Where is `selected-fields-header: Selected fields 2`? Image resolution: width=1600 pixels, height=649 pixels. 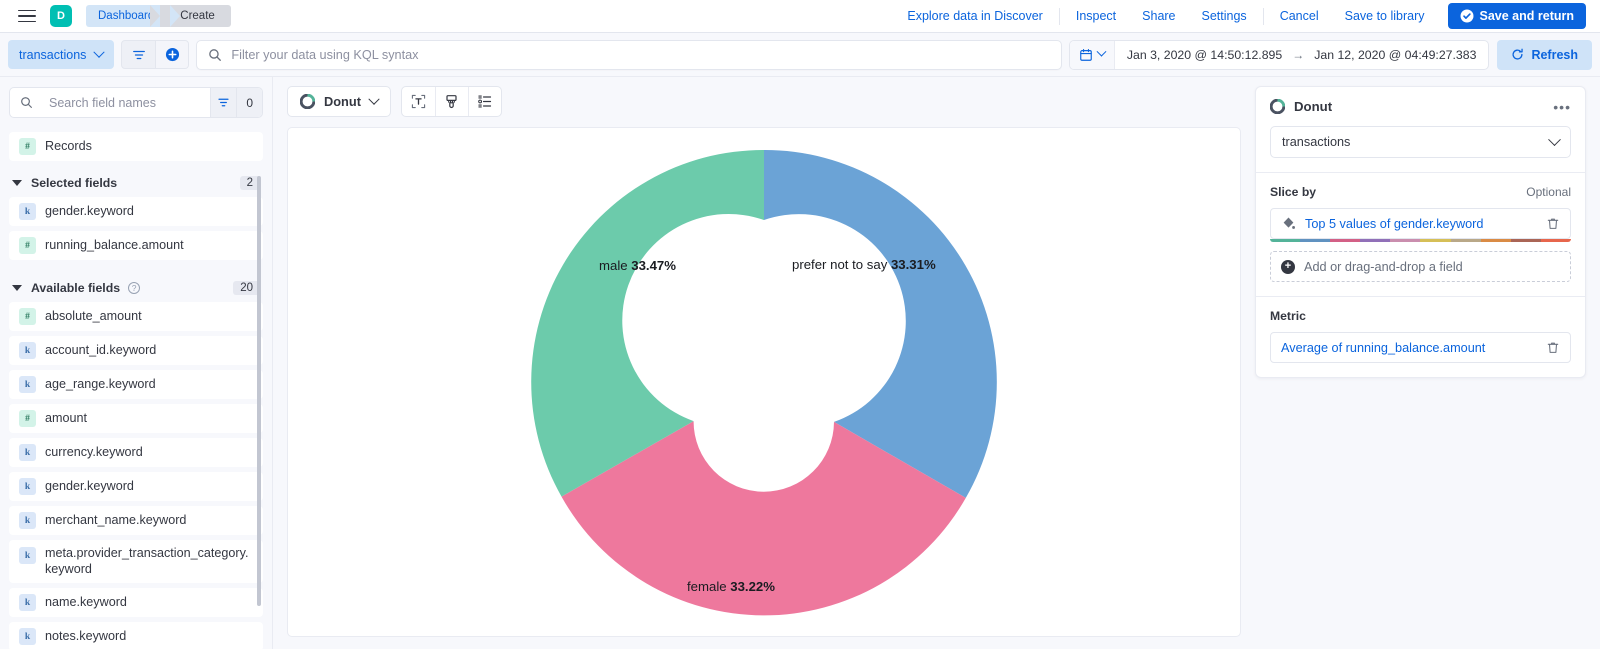
selected-fields-header: Selected fields 2 is located at coordinates (136, 181).